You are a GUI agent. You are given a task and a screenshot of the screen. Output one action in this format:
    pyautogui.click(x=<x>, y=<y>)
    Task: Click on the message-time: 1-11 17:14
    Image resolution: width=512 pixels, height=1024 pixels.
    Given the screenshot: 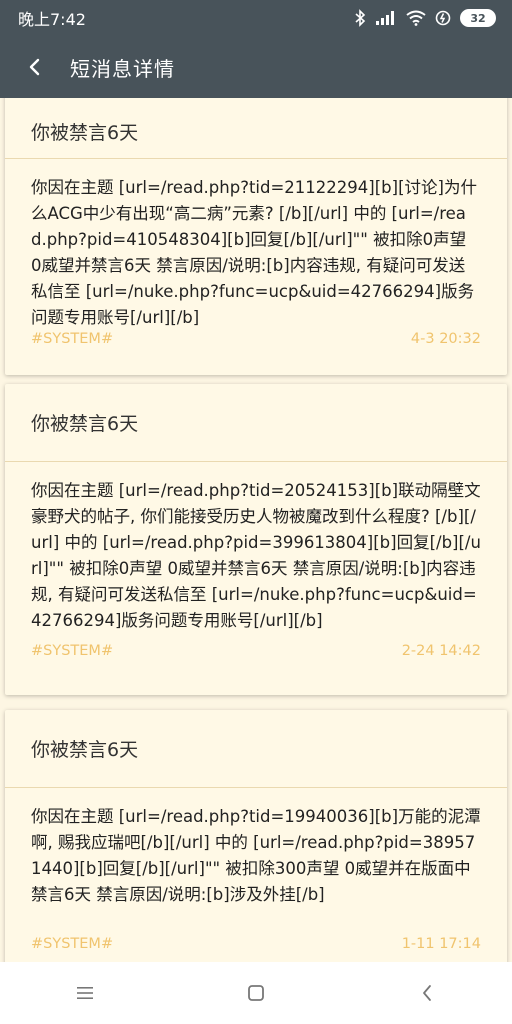 What is the action you would take?
    pyautogui.click(x=441, y=944)
    